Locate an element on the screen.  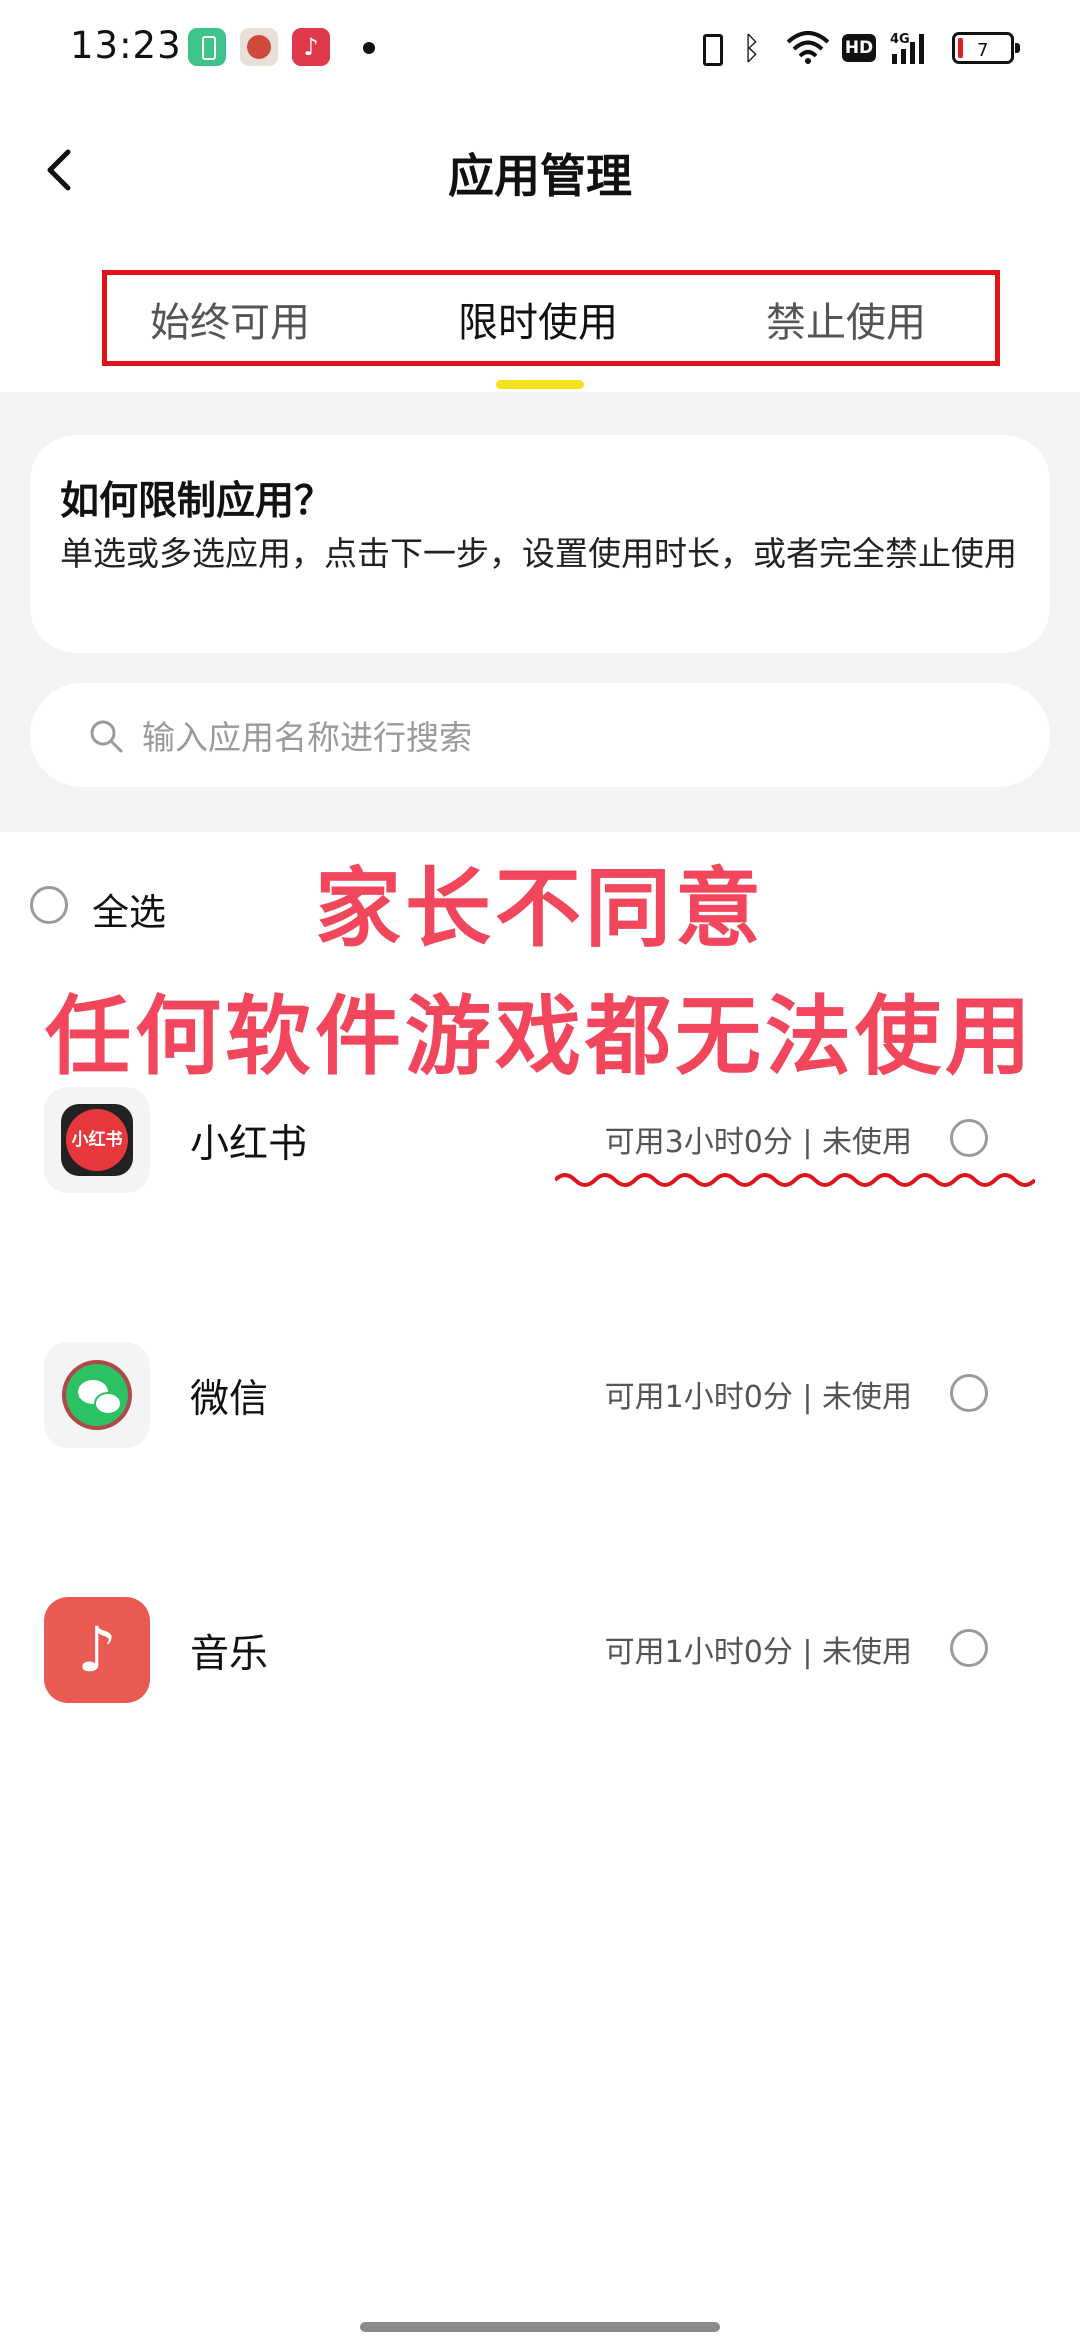
info-card-description: 单选或多选应用，点击下一步，设置使用时长，或者完全禁止使用 is located at coordinates (538, 553).